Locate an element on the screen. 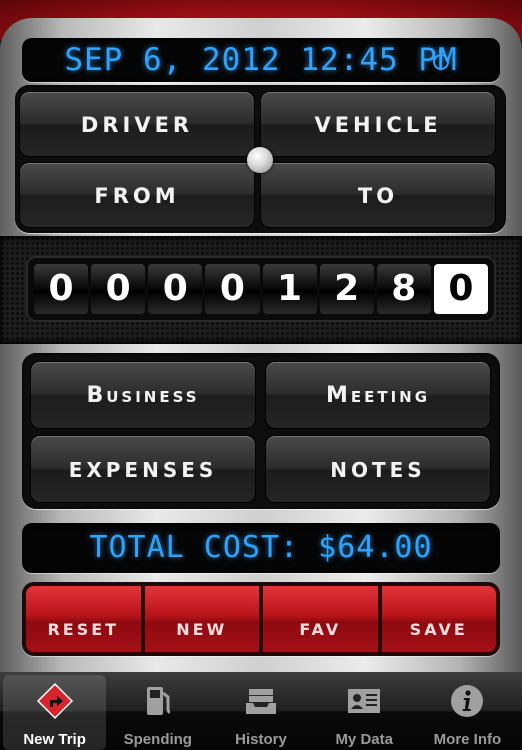  expenses-button: EXPENSES is located at coordinates (143, 469).